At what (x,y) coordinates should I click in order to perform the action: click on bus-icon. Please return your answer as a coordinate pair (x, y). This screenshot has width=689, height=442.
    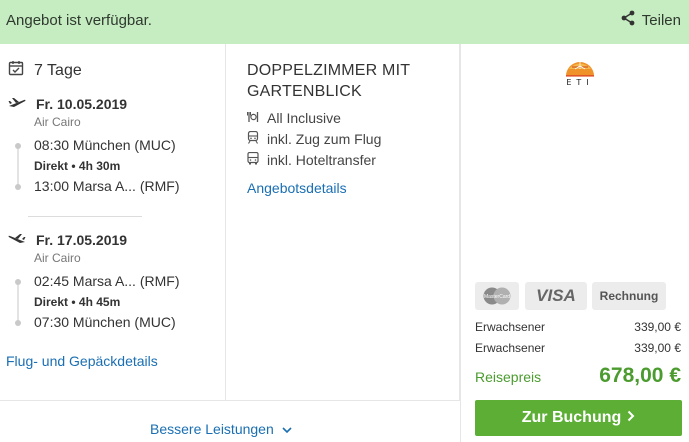
    Looking at the image, I should click on (253, 159).